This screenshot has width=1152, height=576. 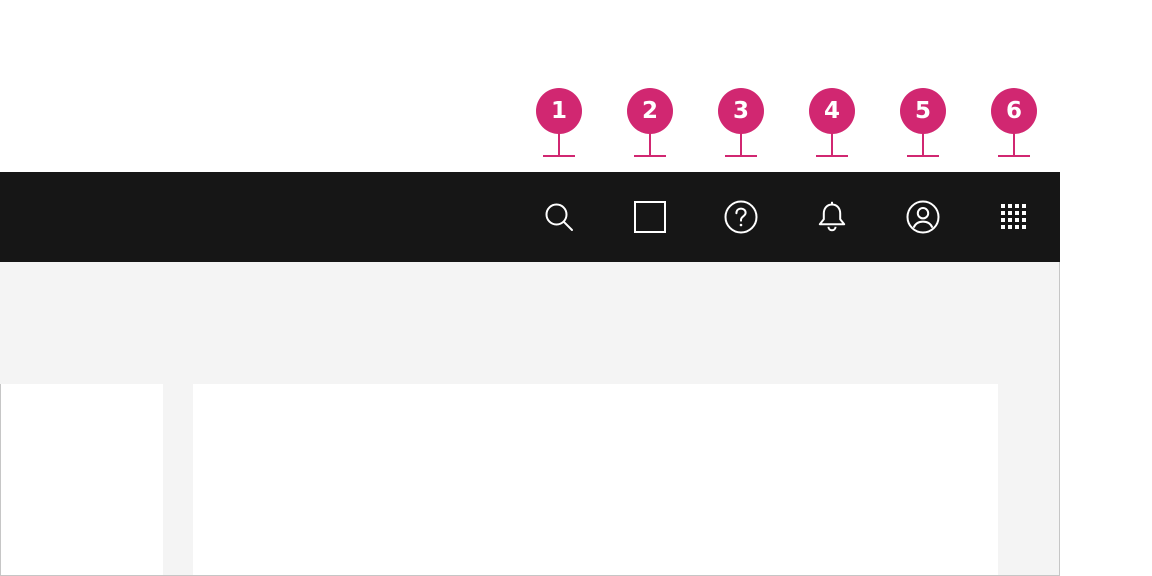 I want to click on help-button, so click(x=741, y=217).